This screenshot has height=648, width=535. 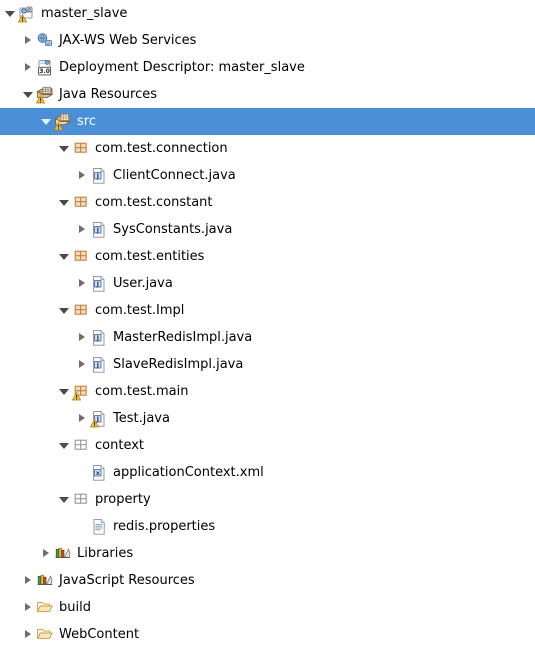 I want to click on jax-ws-icon, so click(x=45, y=41).